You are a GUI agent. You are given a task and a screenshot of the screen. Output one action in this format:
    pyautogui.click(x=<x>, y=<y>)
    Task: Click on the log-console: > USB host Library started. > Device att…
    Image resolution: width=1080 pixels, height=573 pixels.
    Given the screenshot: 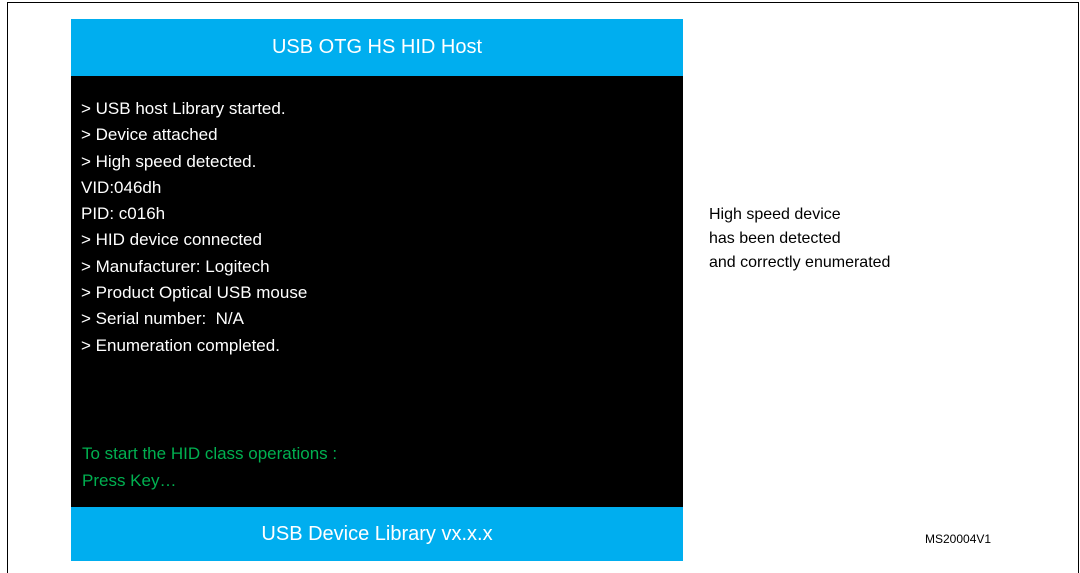 What is the action you would take?
    pyautogui.click(x=194, y=227)
    